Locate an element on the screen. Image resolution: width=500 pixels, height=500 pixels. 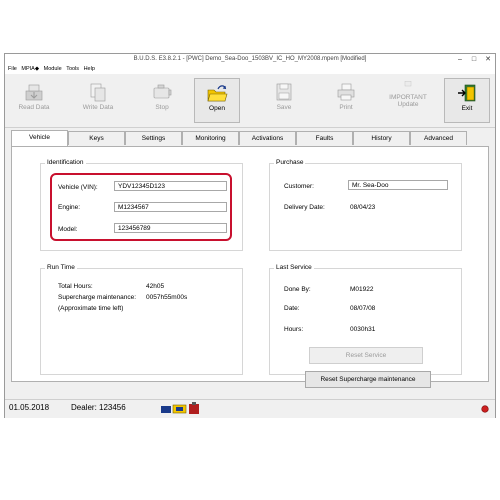
service-hours-value: 0030h31 is located at coordinates (363, 329).